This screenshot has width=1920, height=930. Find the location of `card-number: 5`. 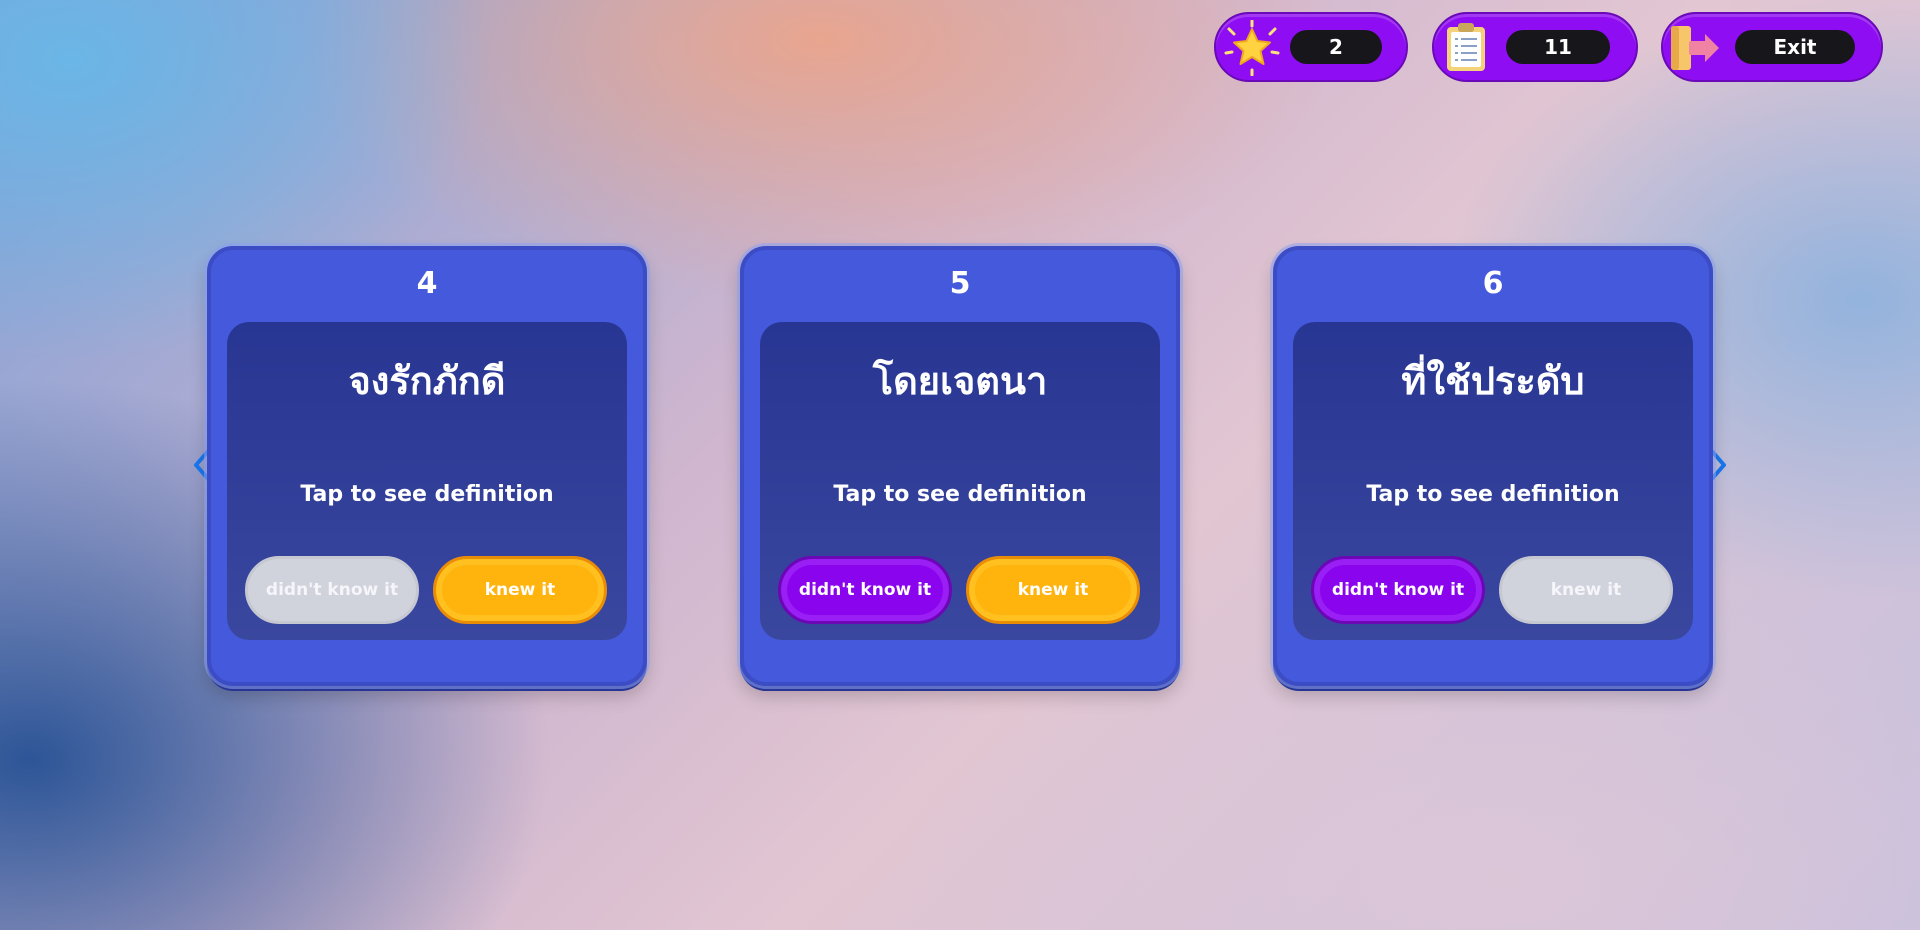

card-number: 5 is located at coordinates (960, 283).